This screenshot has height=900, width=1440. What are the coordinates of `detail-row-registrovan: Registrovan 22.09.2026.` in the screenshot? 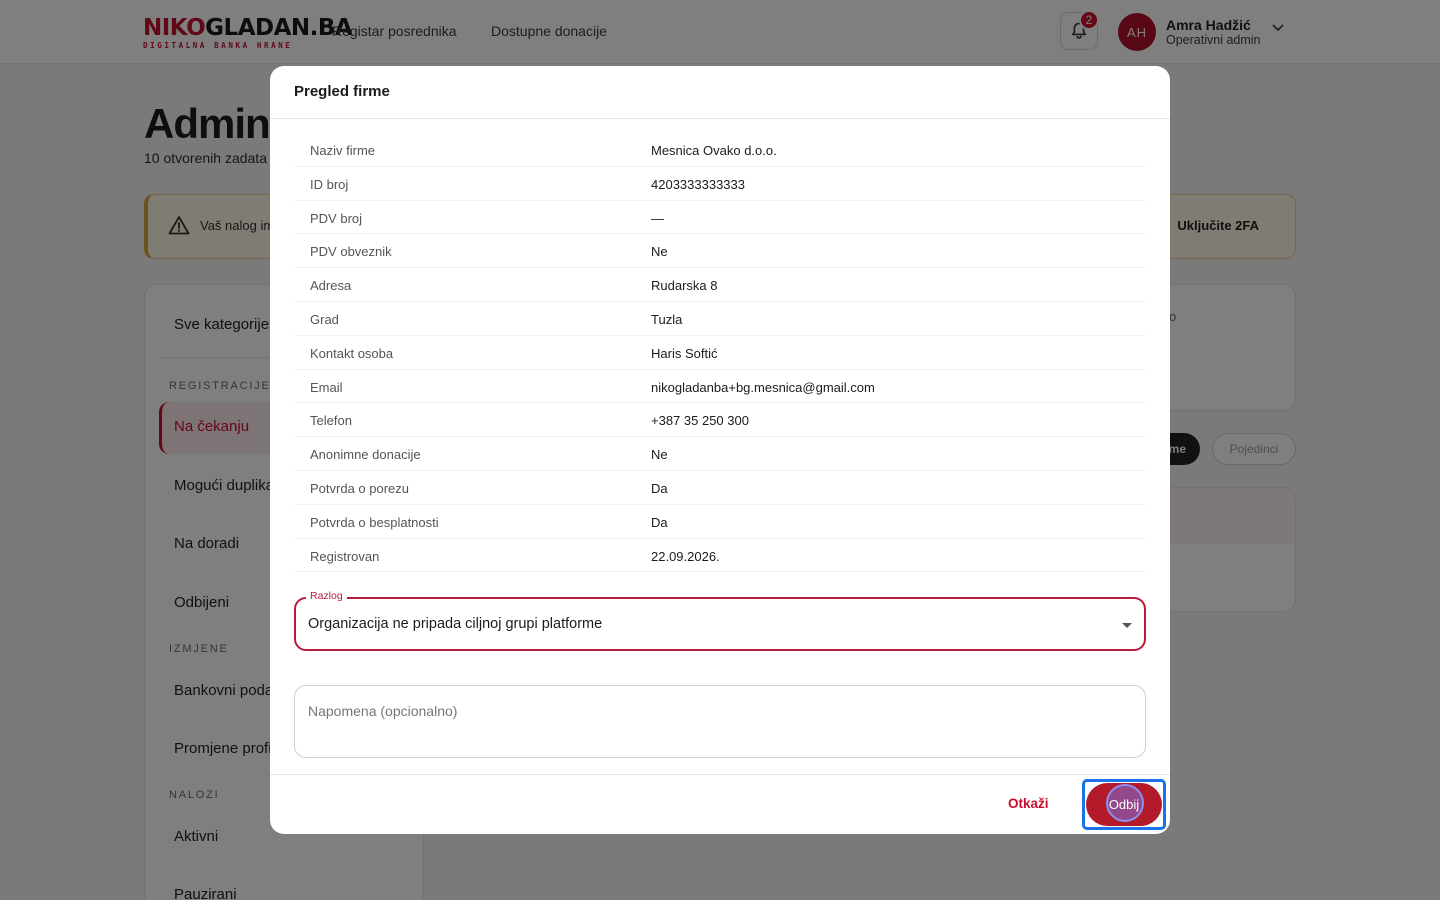 It's located at (720, 556).